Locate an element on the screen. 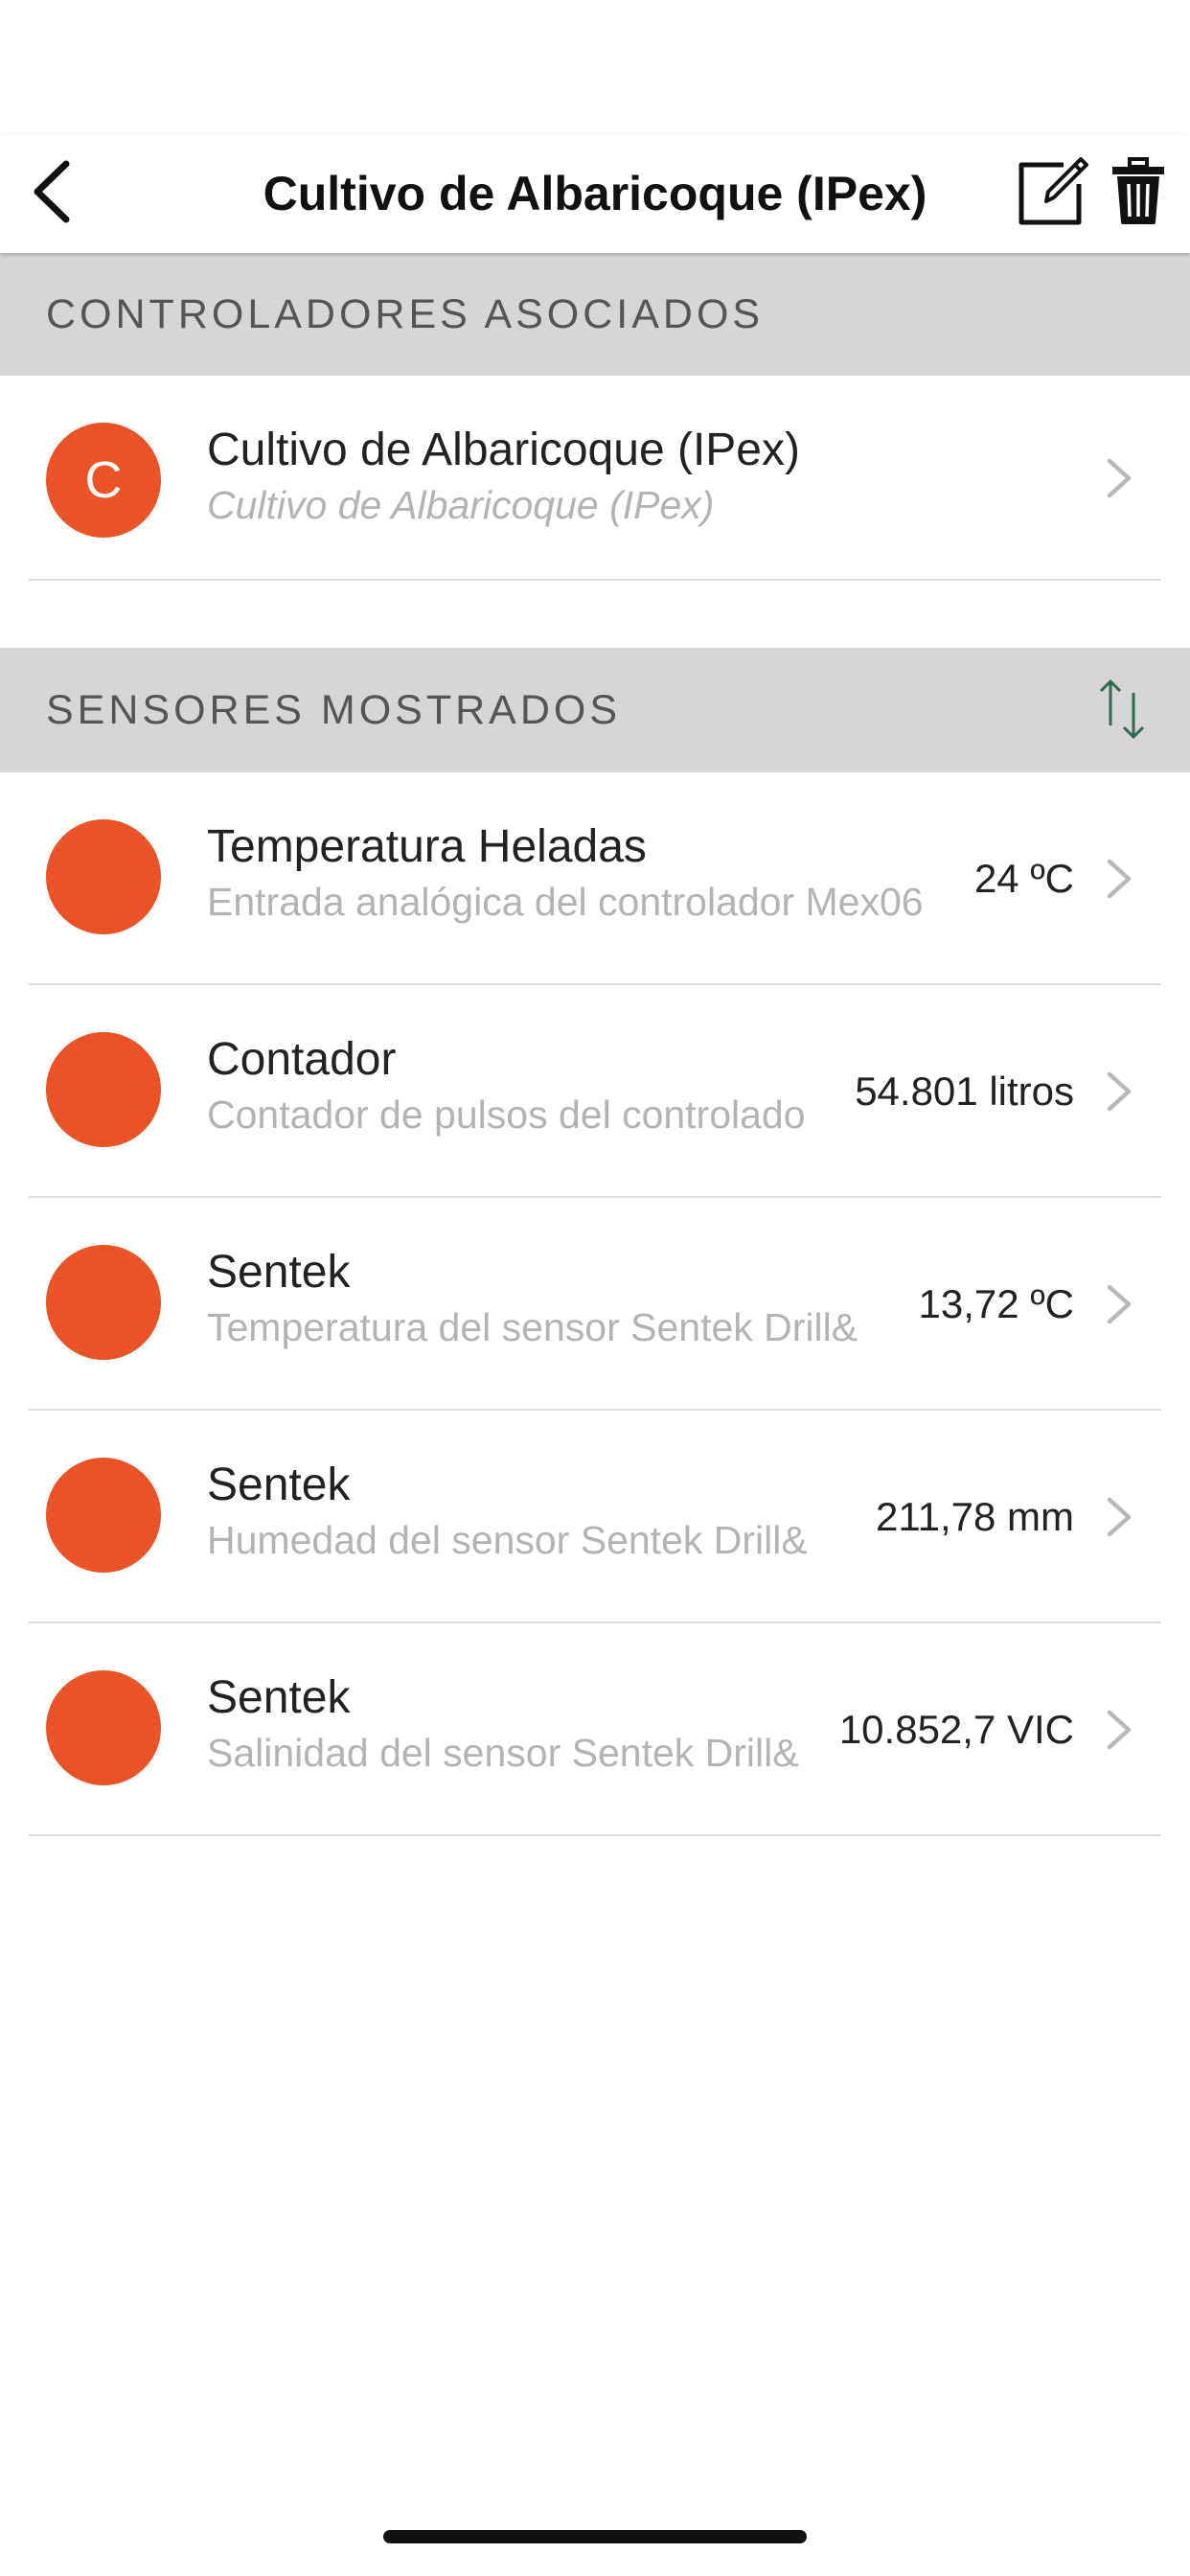 This screenshot has height=2576, width=1190. sensor-value: 54.801 litros is located at coordinates (965, 1091).